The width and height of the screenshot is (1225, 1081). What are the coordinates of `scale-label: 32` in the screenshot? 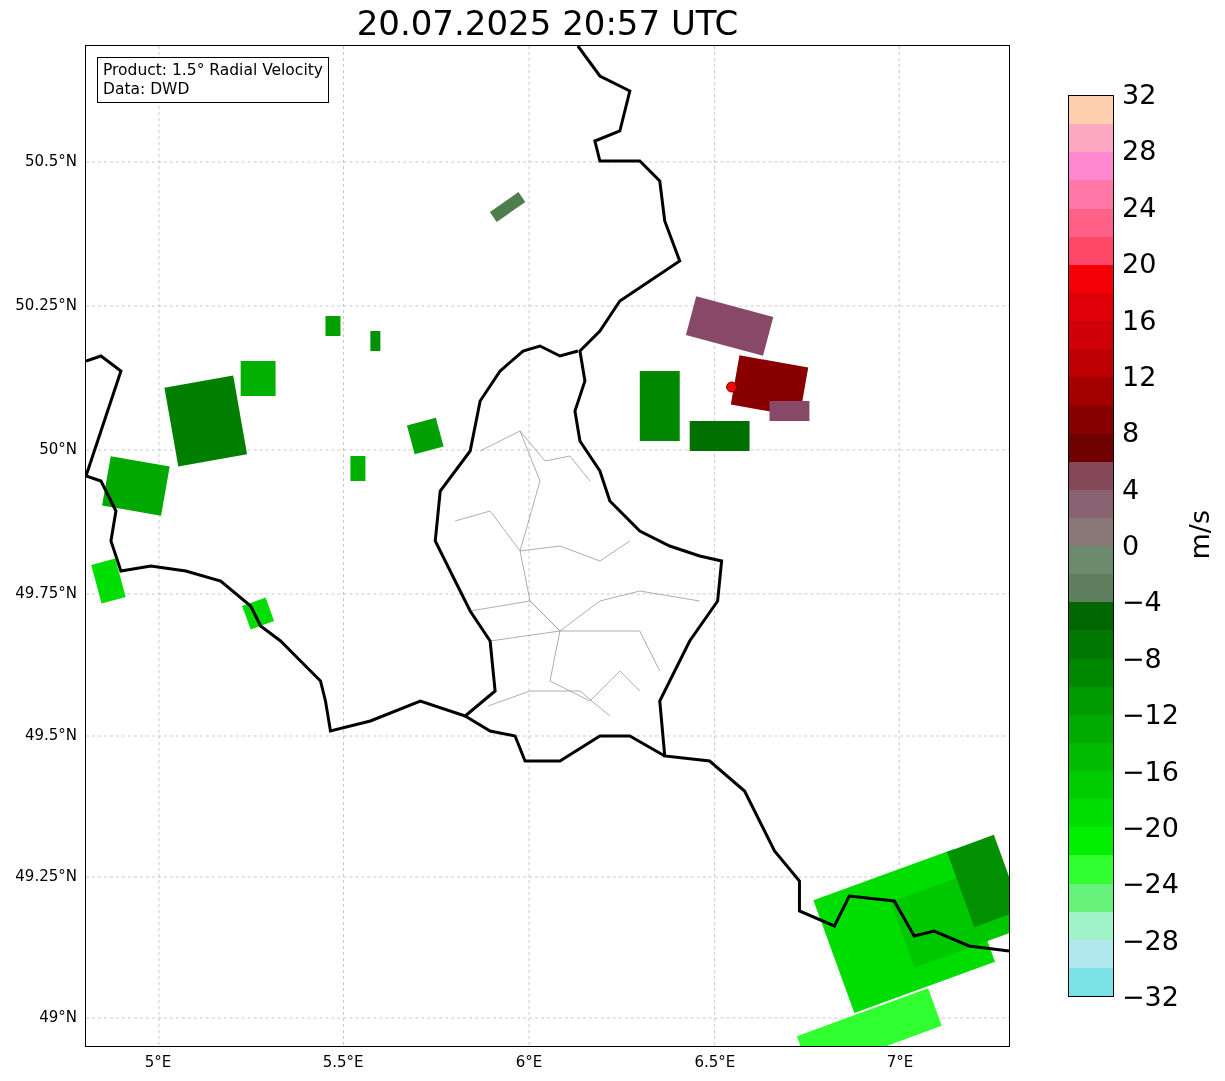 It's located at (1139, 95).